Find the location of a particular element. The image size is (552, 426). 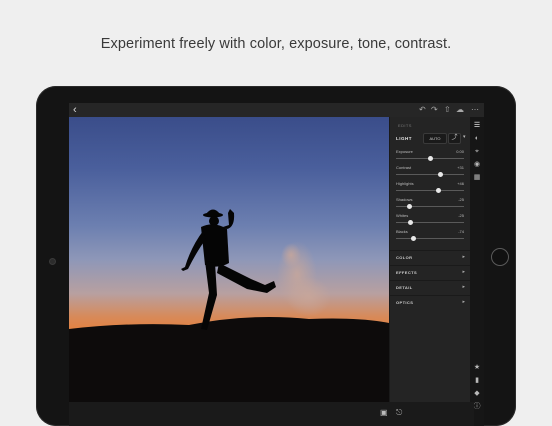

preset-icon: ▦ is located at coordinates (477, 178).